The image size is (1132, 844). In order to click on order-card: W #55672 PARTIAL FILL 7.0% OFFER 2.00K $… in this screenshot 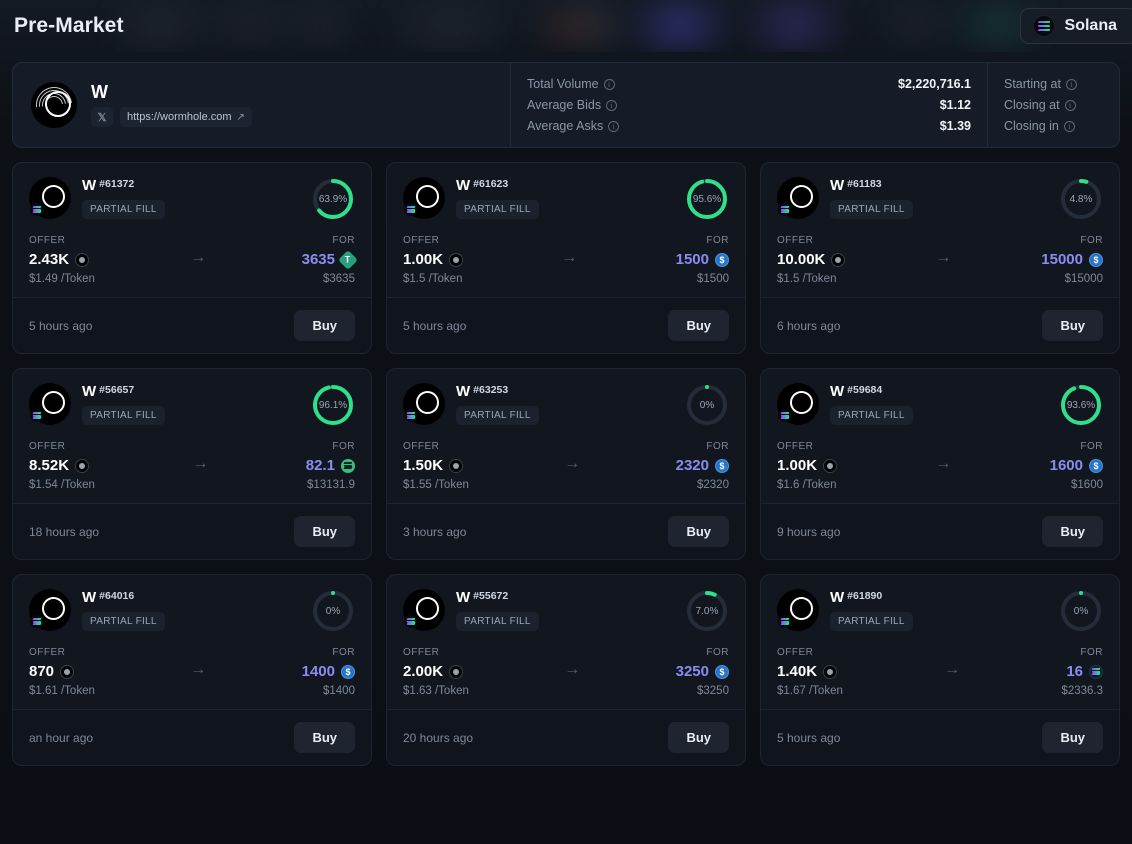, I will do `click(566, 670)`.